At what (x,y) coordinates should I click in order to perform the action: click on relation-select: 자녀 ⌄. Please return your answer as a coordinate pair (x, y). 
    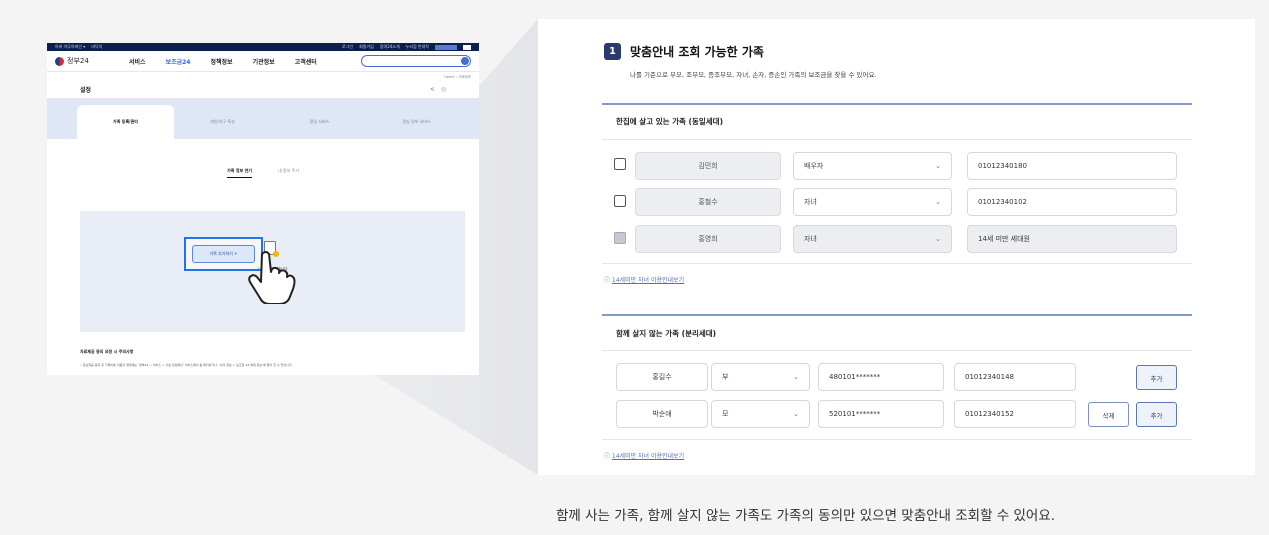
    Looking at the image, I should click on (872, 202).